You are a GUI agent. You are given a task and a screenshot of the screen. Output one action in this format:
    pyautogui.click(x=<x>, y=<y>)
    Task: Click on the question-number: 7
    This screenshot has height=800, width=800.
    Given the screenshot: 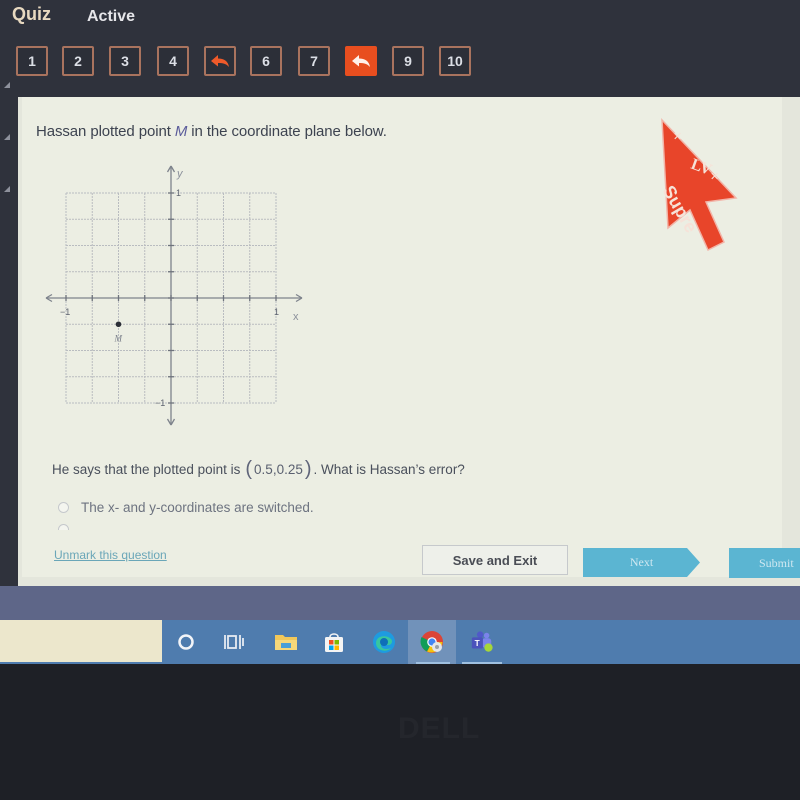 What is the action you would take?
    pyautogui.click(x=314, y=61)
    